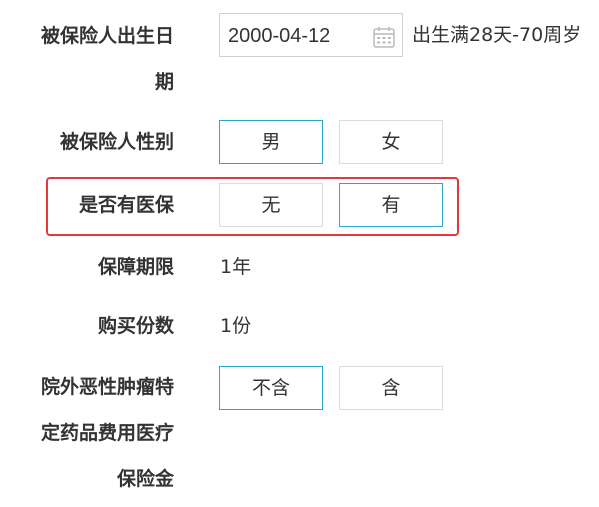  Describe the element at coordinates (236, 326) in the screenshot. I see `purchase-quantity-value: 1份` at that location.